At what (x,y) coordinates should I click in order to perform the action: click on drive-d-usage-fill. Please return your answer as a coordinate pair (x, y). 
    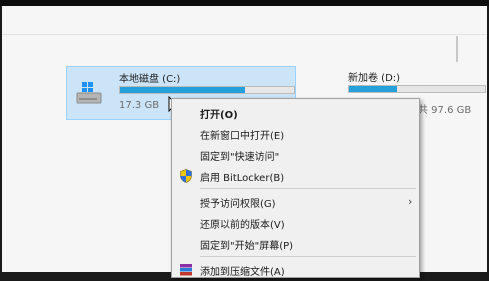
    Looking at the image, I should click on (373, 89).